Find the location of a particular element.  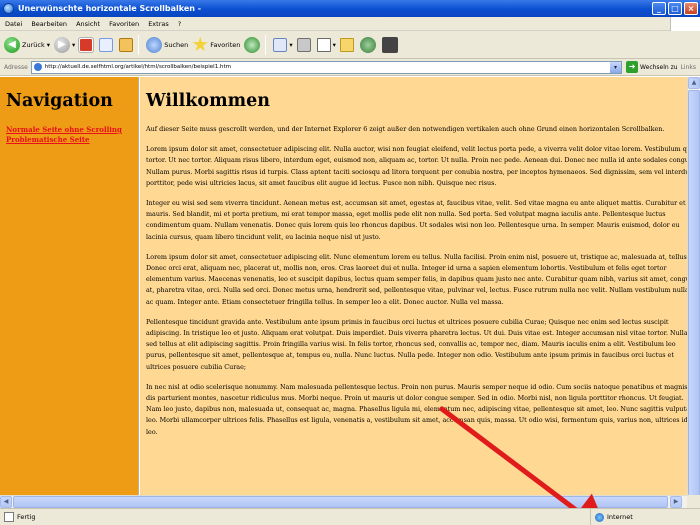

windows-logo-icon is located at coordinates (685, 23).